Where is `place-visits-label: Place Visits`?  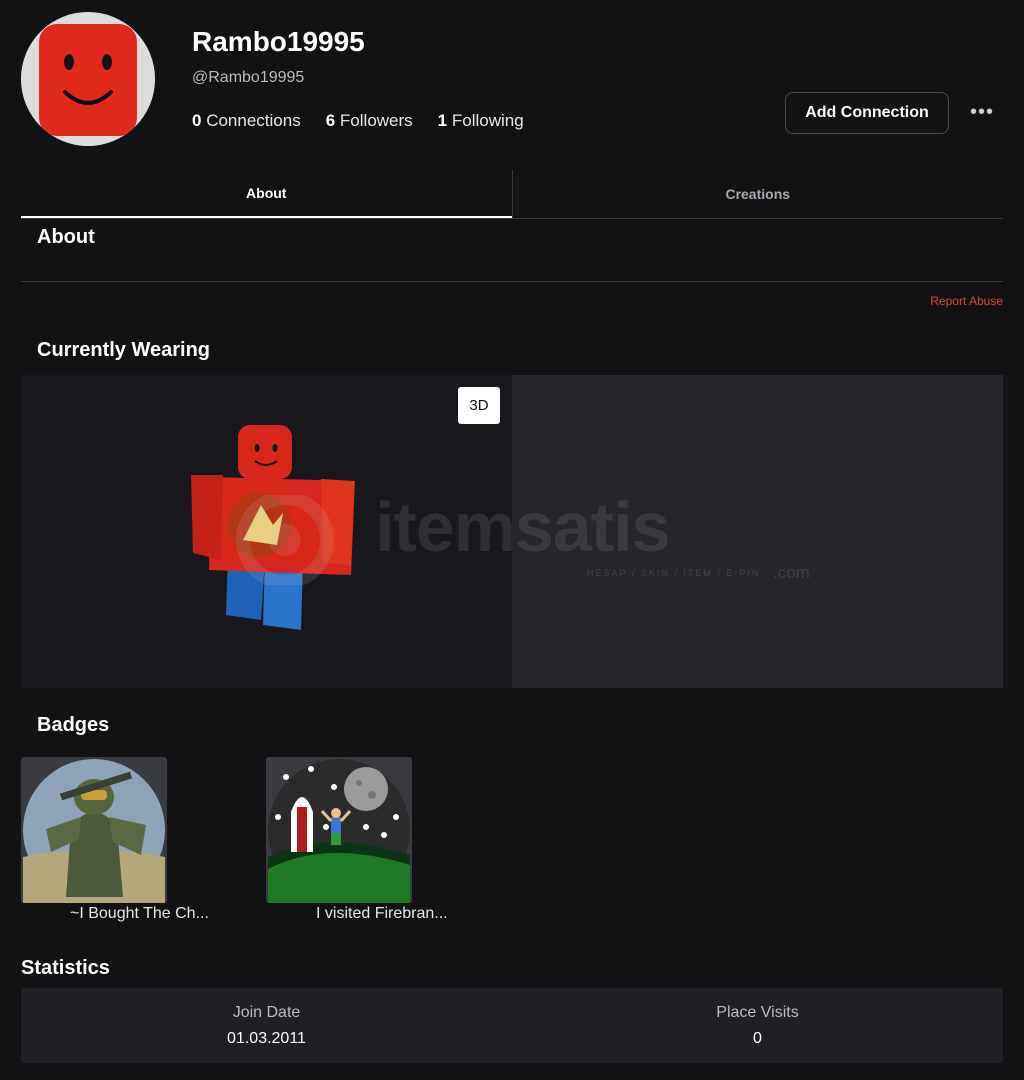 place-visits-label: Place Visits is located at coordinates (757, 1012).